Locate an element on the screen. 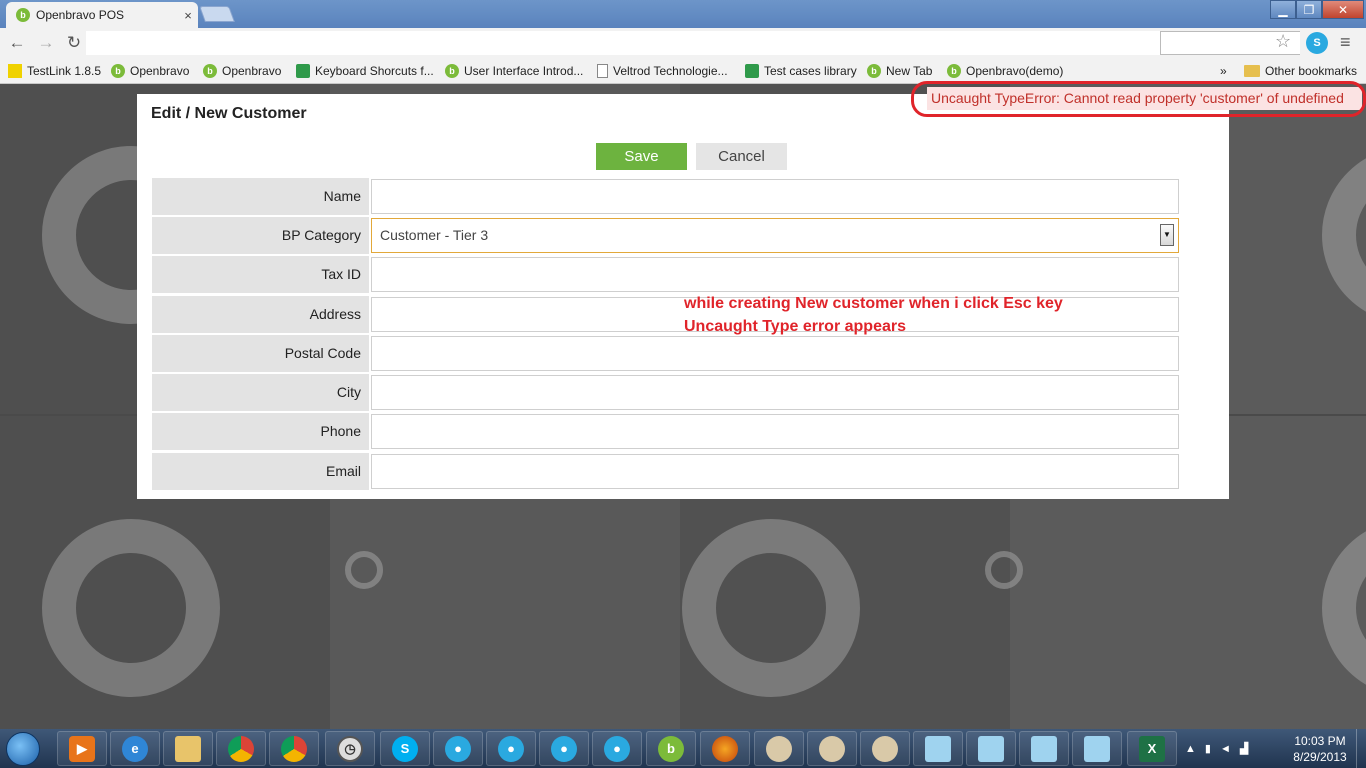 This screenshot has width=1366, height=768. skype-icon: S is located at coordinates (405, 748).